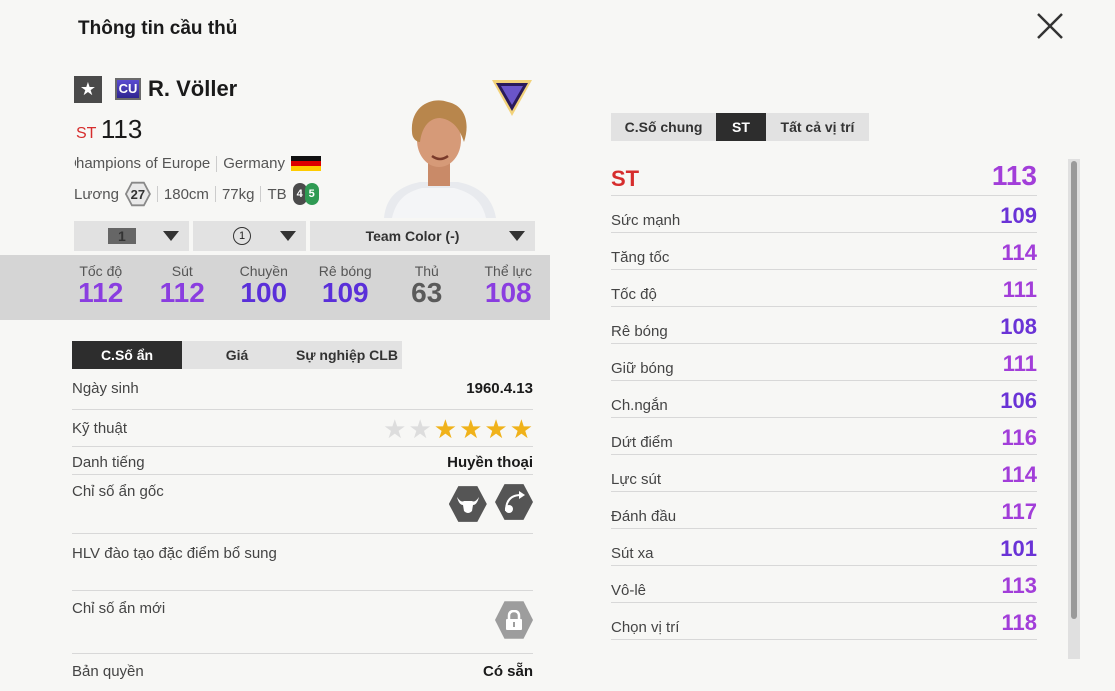  I want to click on curve-shot-trait-icon, so click(514, 502).